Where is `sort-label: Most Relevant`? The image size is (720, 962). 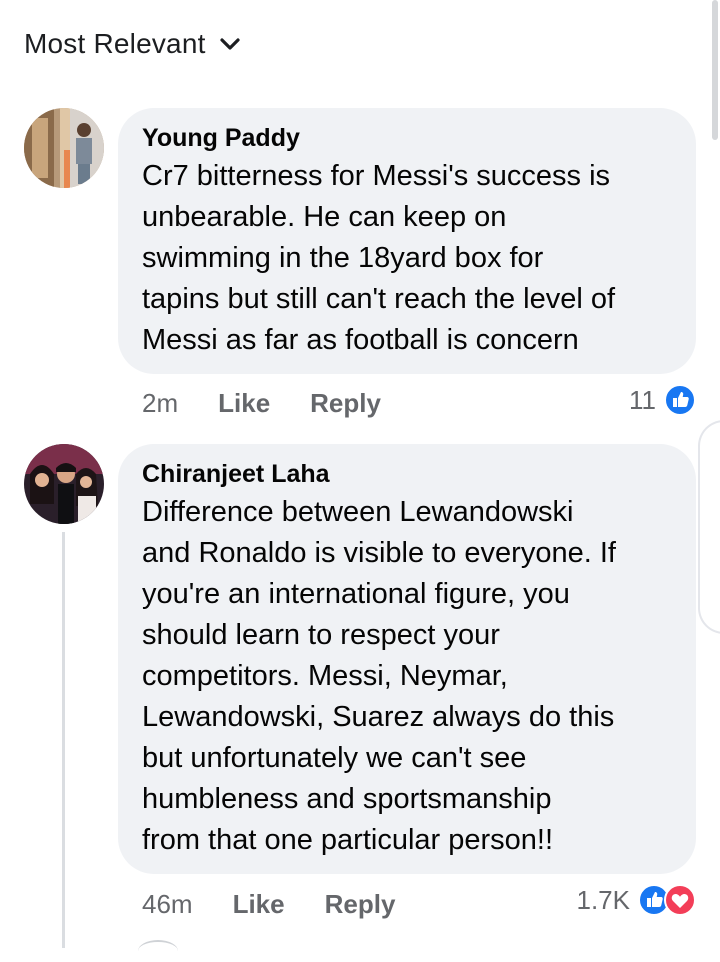
sort-label: Most Relevant is located at coordinates (115, 43).